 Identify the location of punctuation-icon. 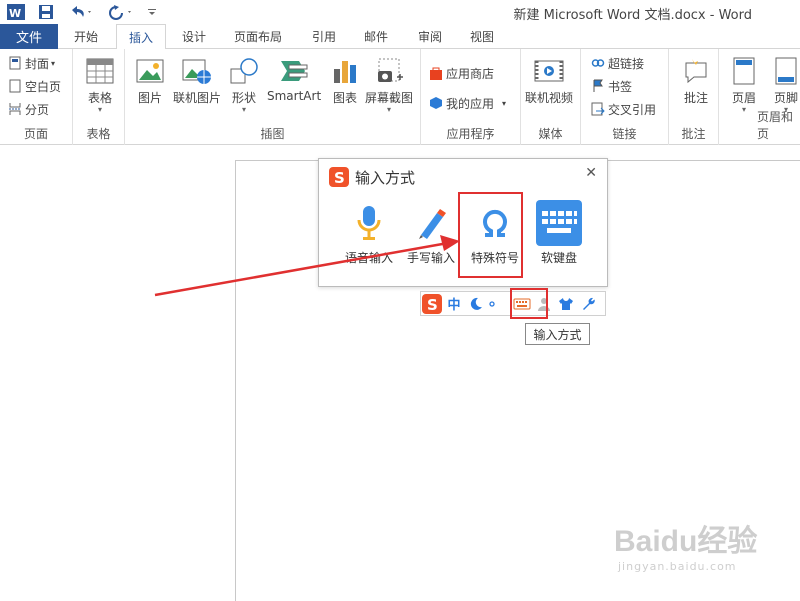
(492, 304).